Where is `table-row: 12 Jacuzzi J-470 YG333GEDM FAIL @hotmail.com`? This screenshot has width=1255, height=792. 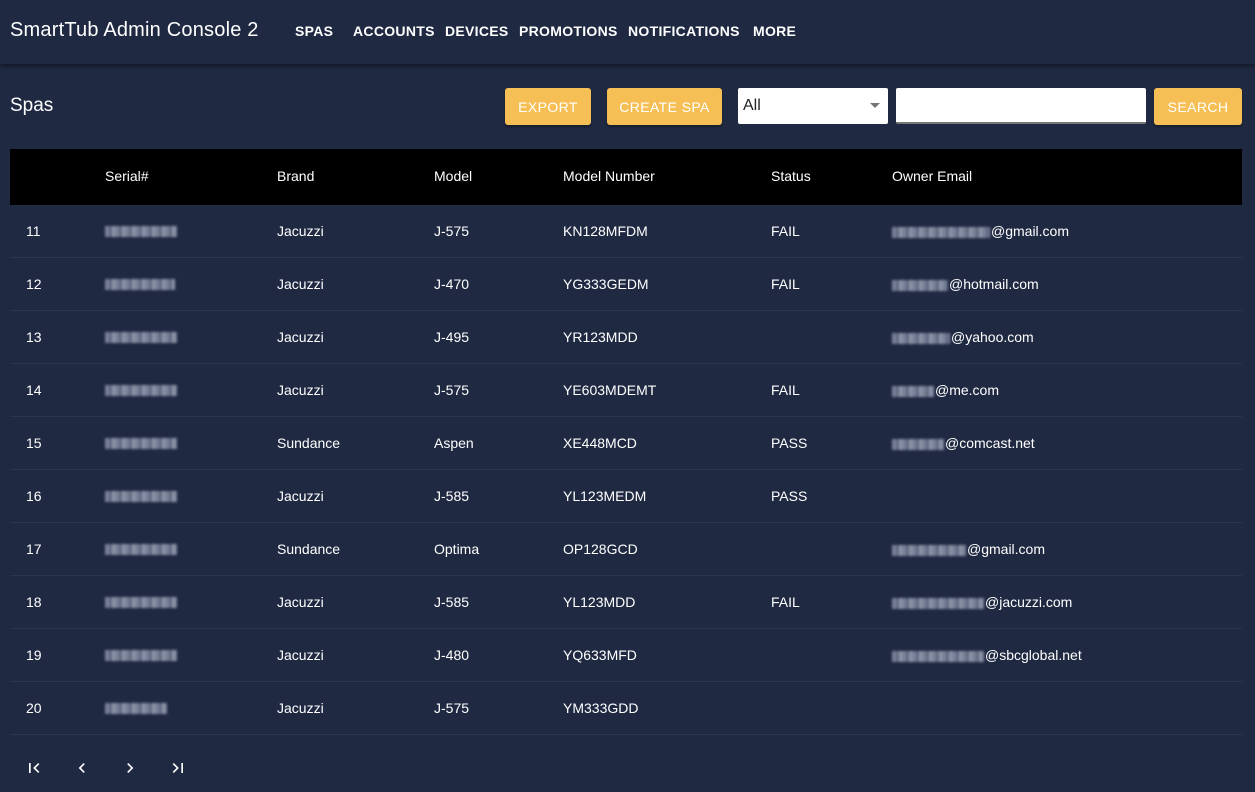 table-row: 12 Jacuzzi J-470 YG333GEDM FAIL @hotmail.com is located at coordinates (626, 284).